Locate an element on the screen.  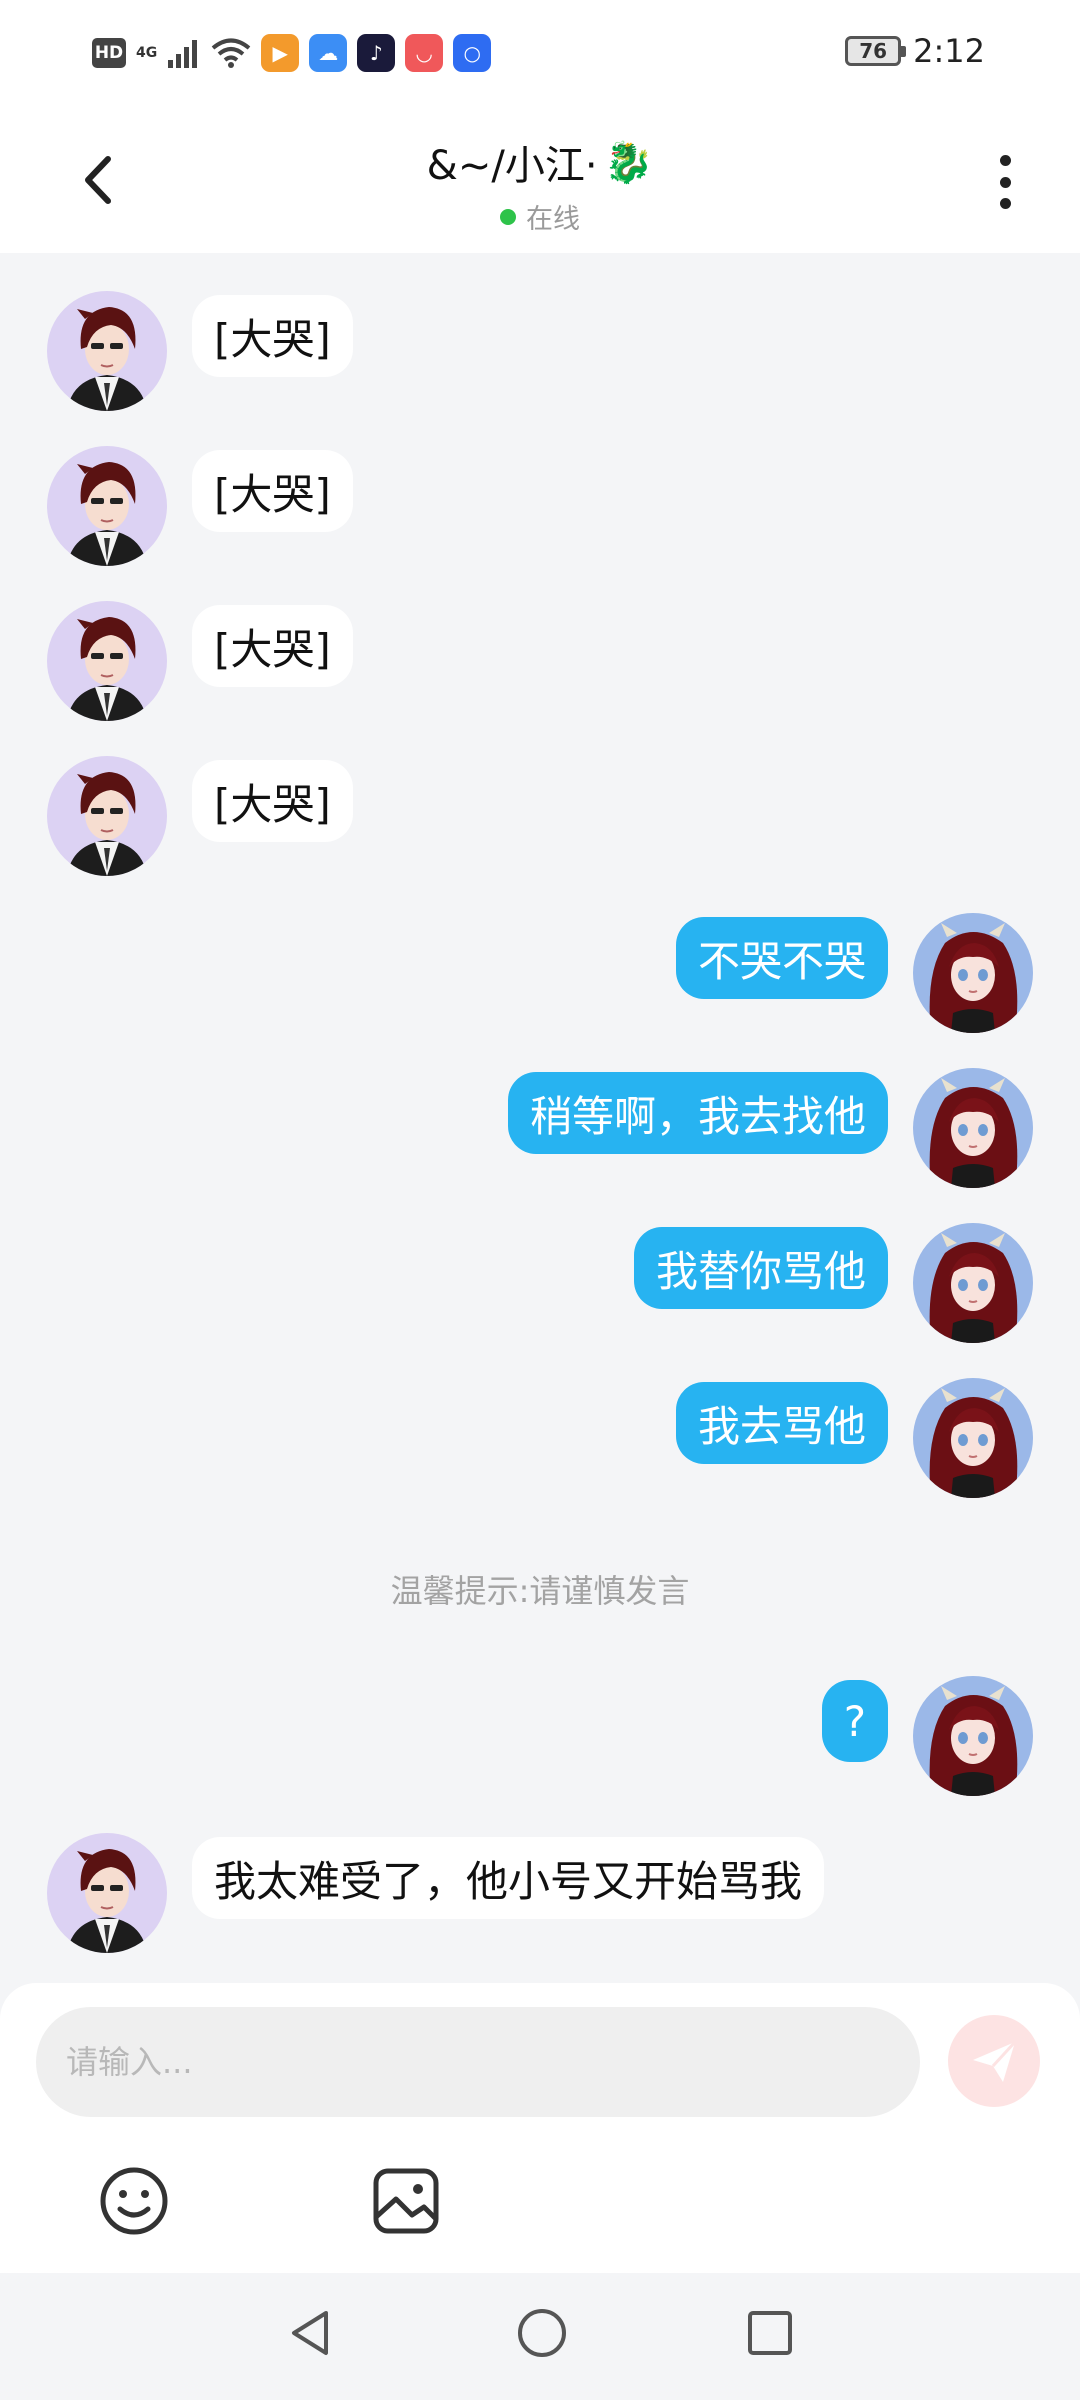
clock: 2:12 is located at coordinates (949, 51).